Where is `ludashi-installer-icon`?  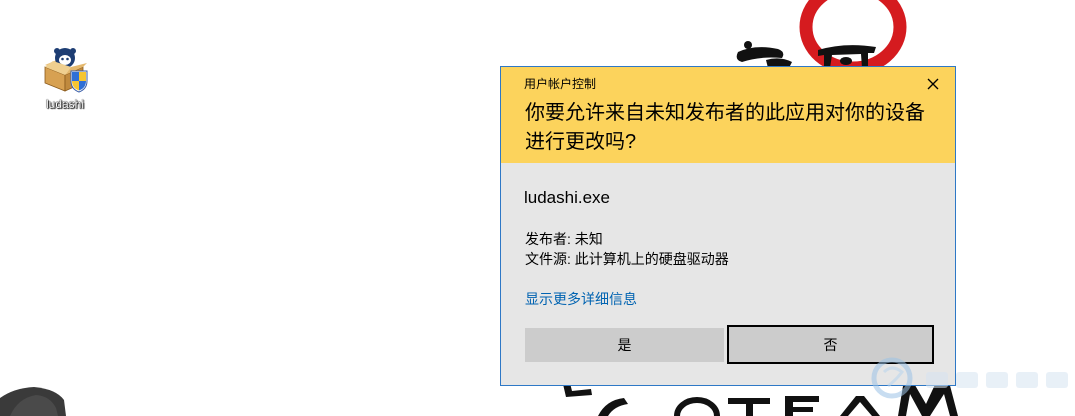
ludashi-installer-icon is located at coordinates (66, 70).